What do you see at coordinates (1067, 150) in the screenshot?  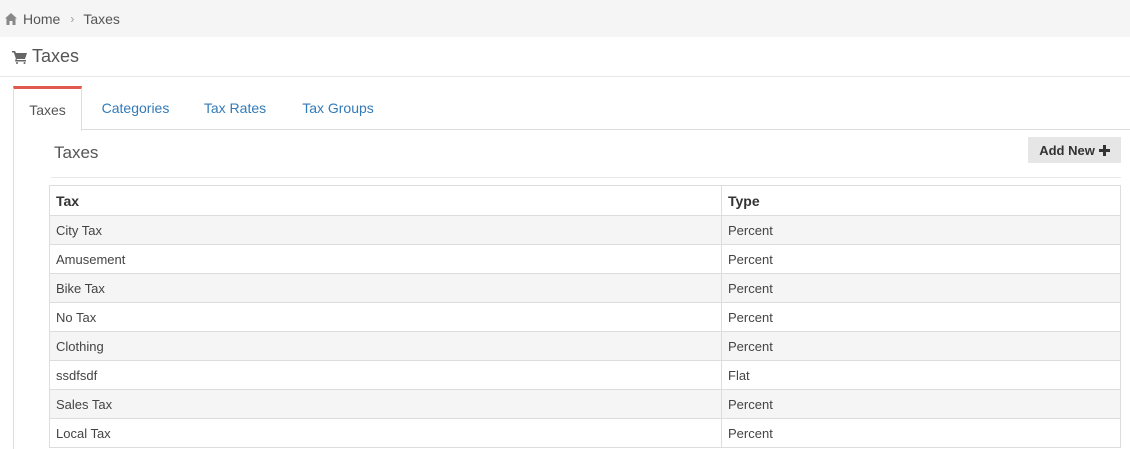 I see `add-new-label: Add New` at bounding box center [1067, 150].